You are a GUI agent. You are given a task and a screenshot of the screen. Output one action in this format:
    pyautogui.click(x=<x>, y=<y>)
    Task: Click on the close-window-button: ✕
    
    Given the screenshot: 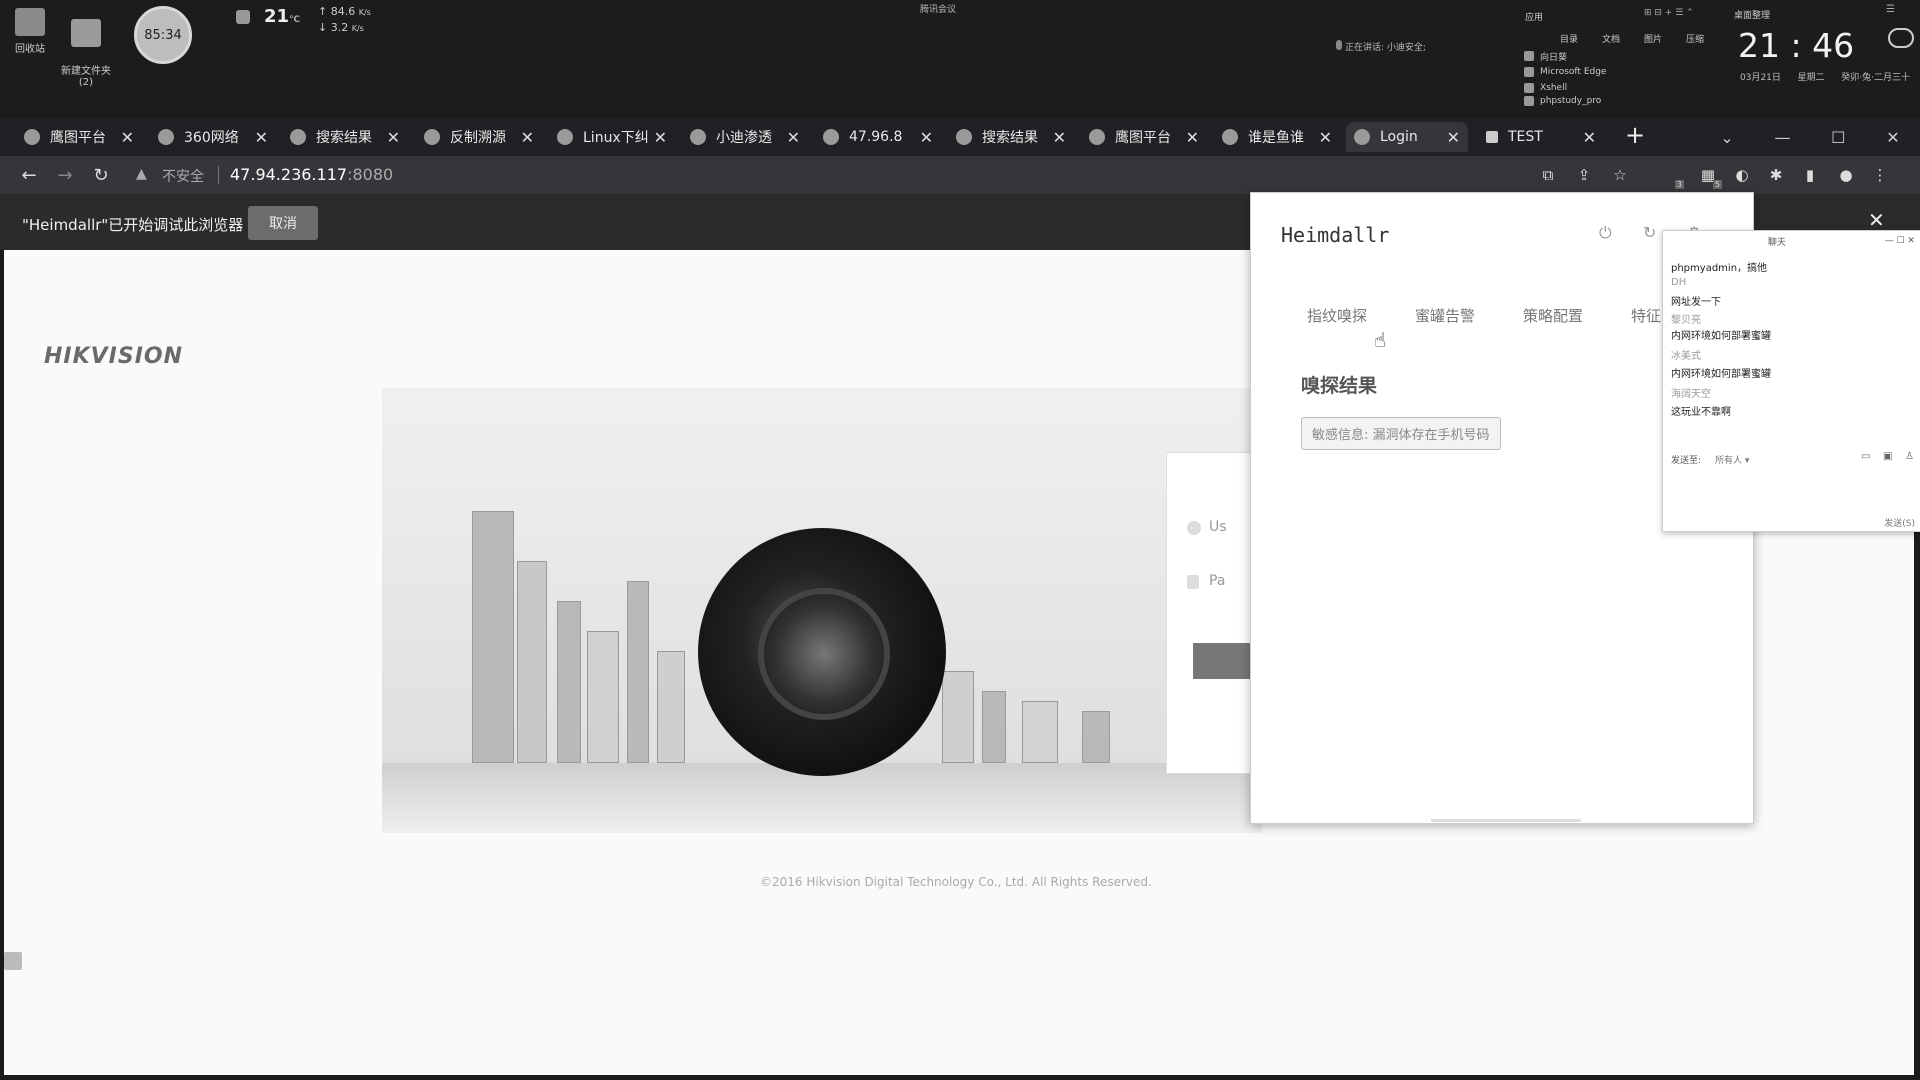 What is the action you would take?
    pyautogui.click(x=1892, y=137)
    